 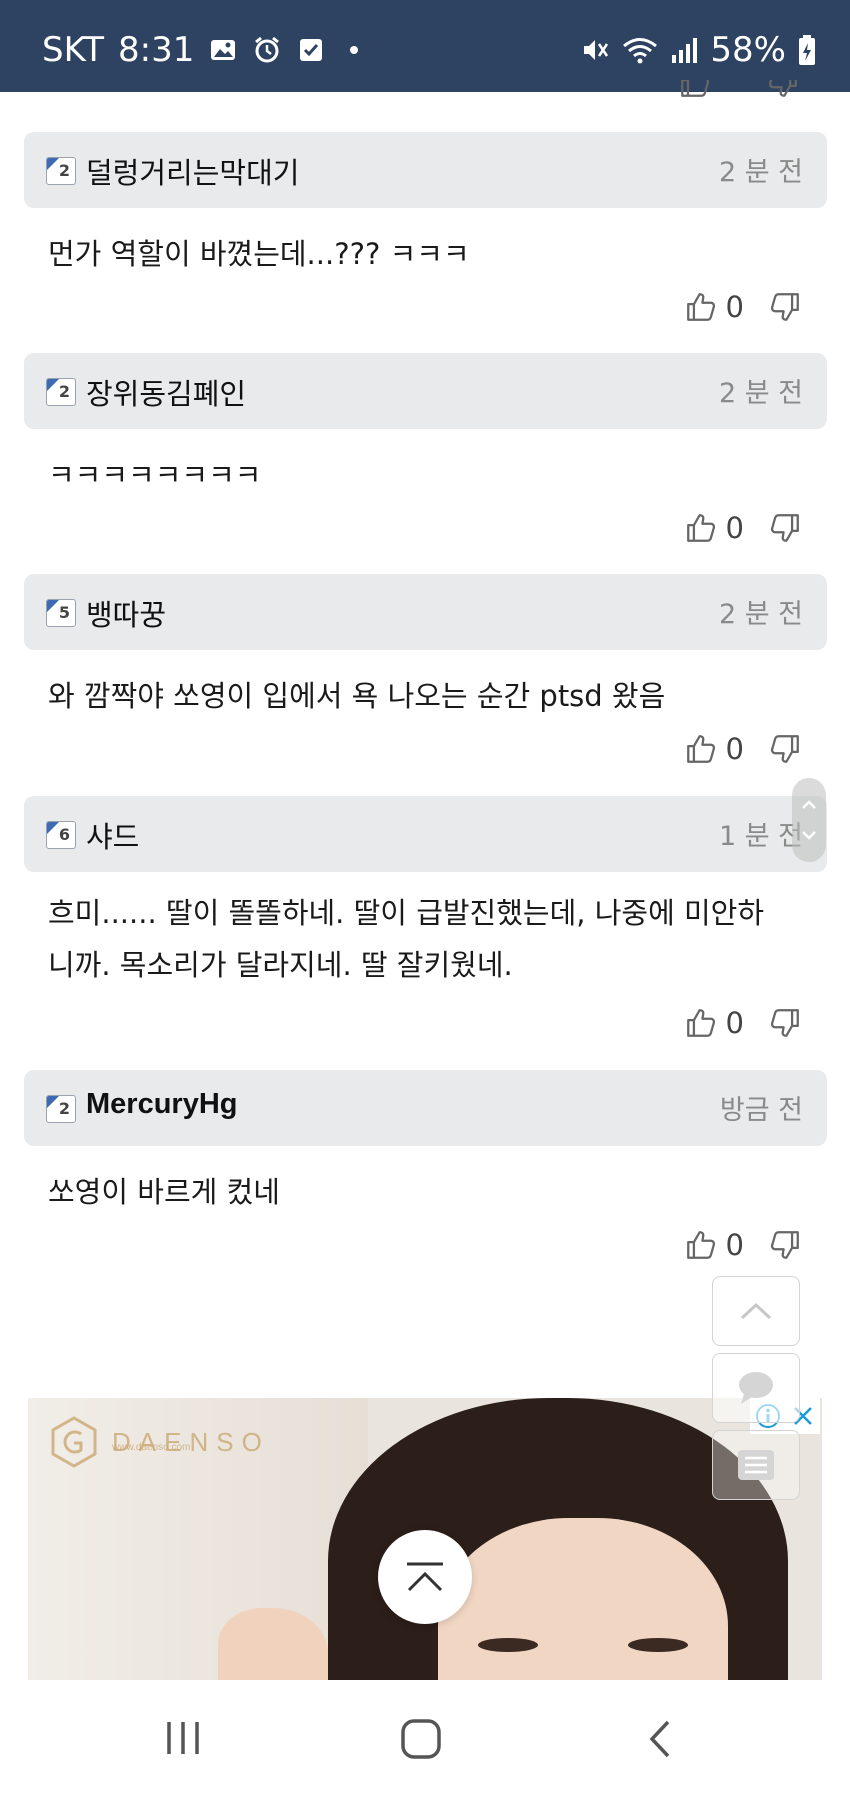 What do you see at coordinates (74, 1442) in the screenshot?
I see `brand-emblem-icon` at bounding box center [74, 1442].